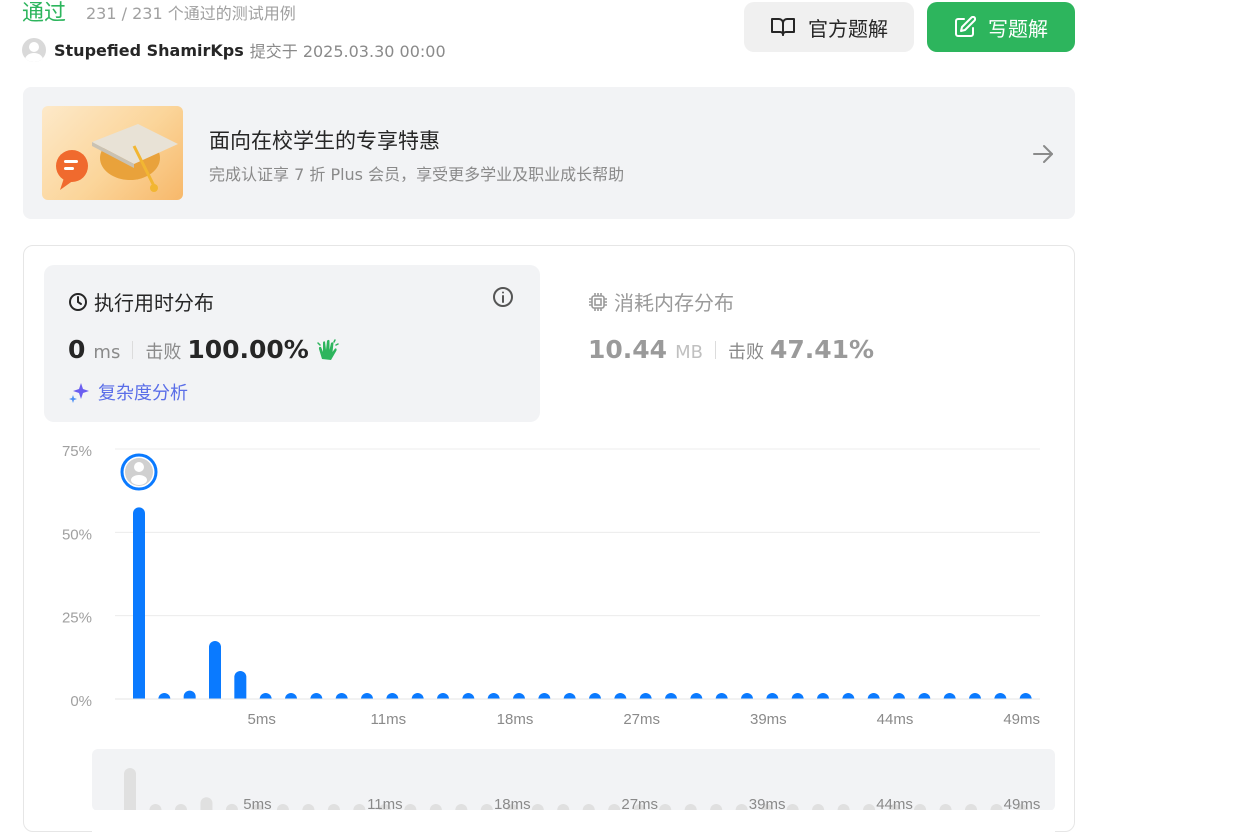 The image size is (1259, 837). What do you see at coordinates (573, 823) in the screenshot?
I see `brush-mask` at bounding box center [573, 823].